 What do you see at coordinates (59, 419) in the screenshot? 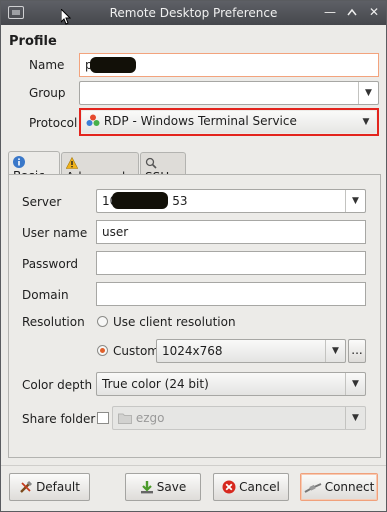
I see `share-folder-label: Share folder` at bounding box center [59, 419].